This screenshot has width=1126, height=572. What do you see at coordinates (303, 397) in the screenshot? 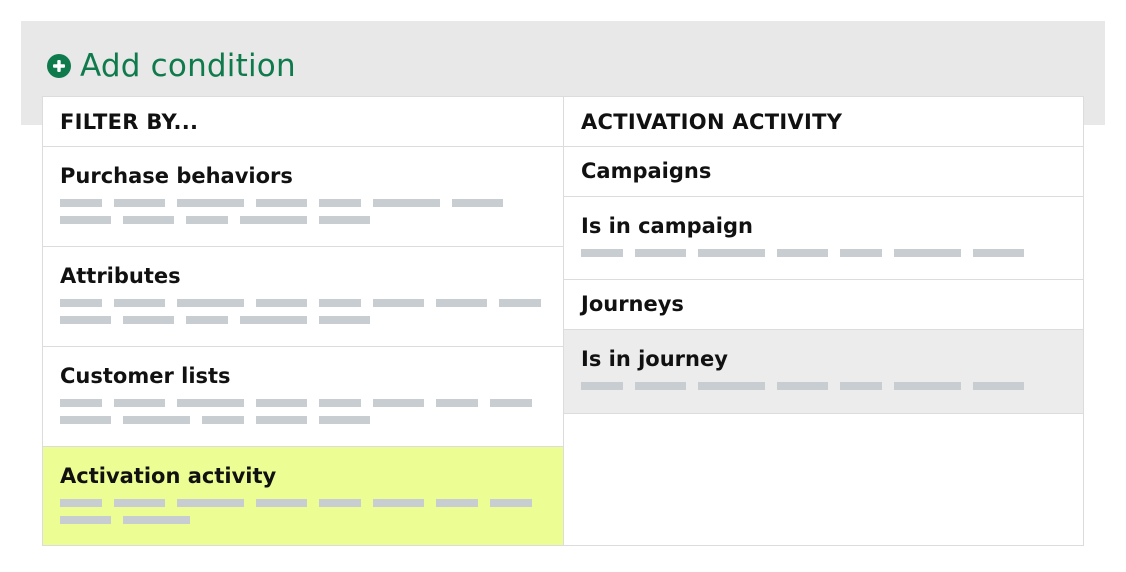
I see `filter-item-customer-lists: Customer lists` at bounding box center [303, 397].